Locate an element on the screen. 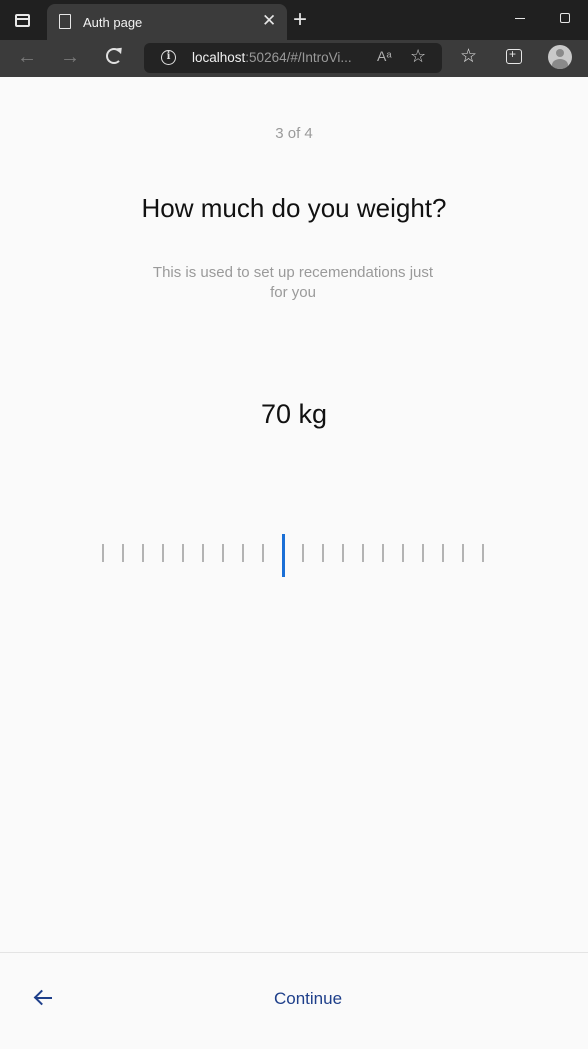  close-tab-icon: ✕ is located at coordinates (269, 21).